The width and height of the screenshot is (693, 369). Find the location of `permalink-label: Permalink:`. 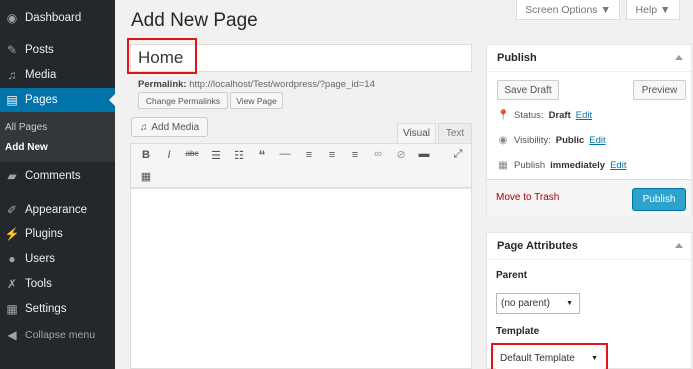

permalink-label: Permalink: is located at coordinates (162, 84).